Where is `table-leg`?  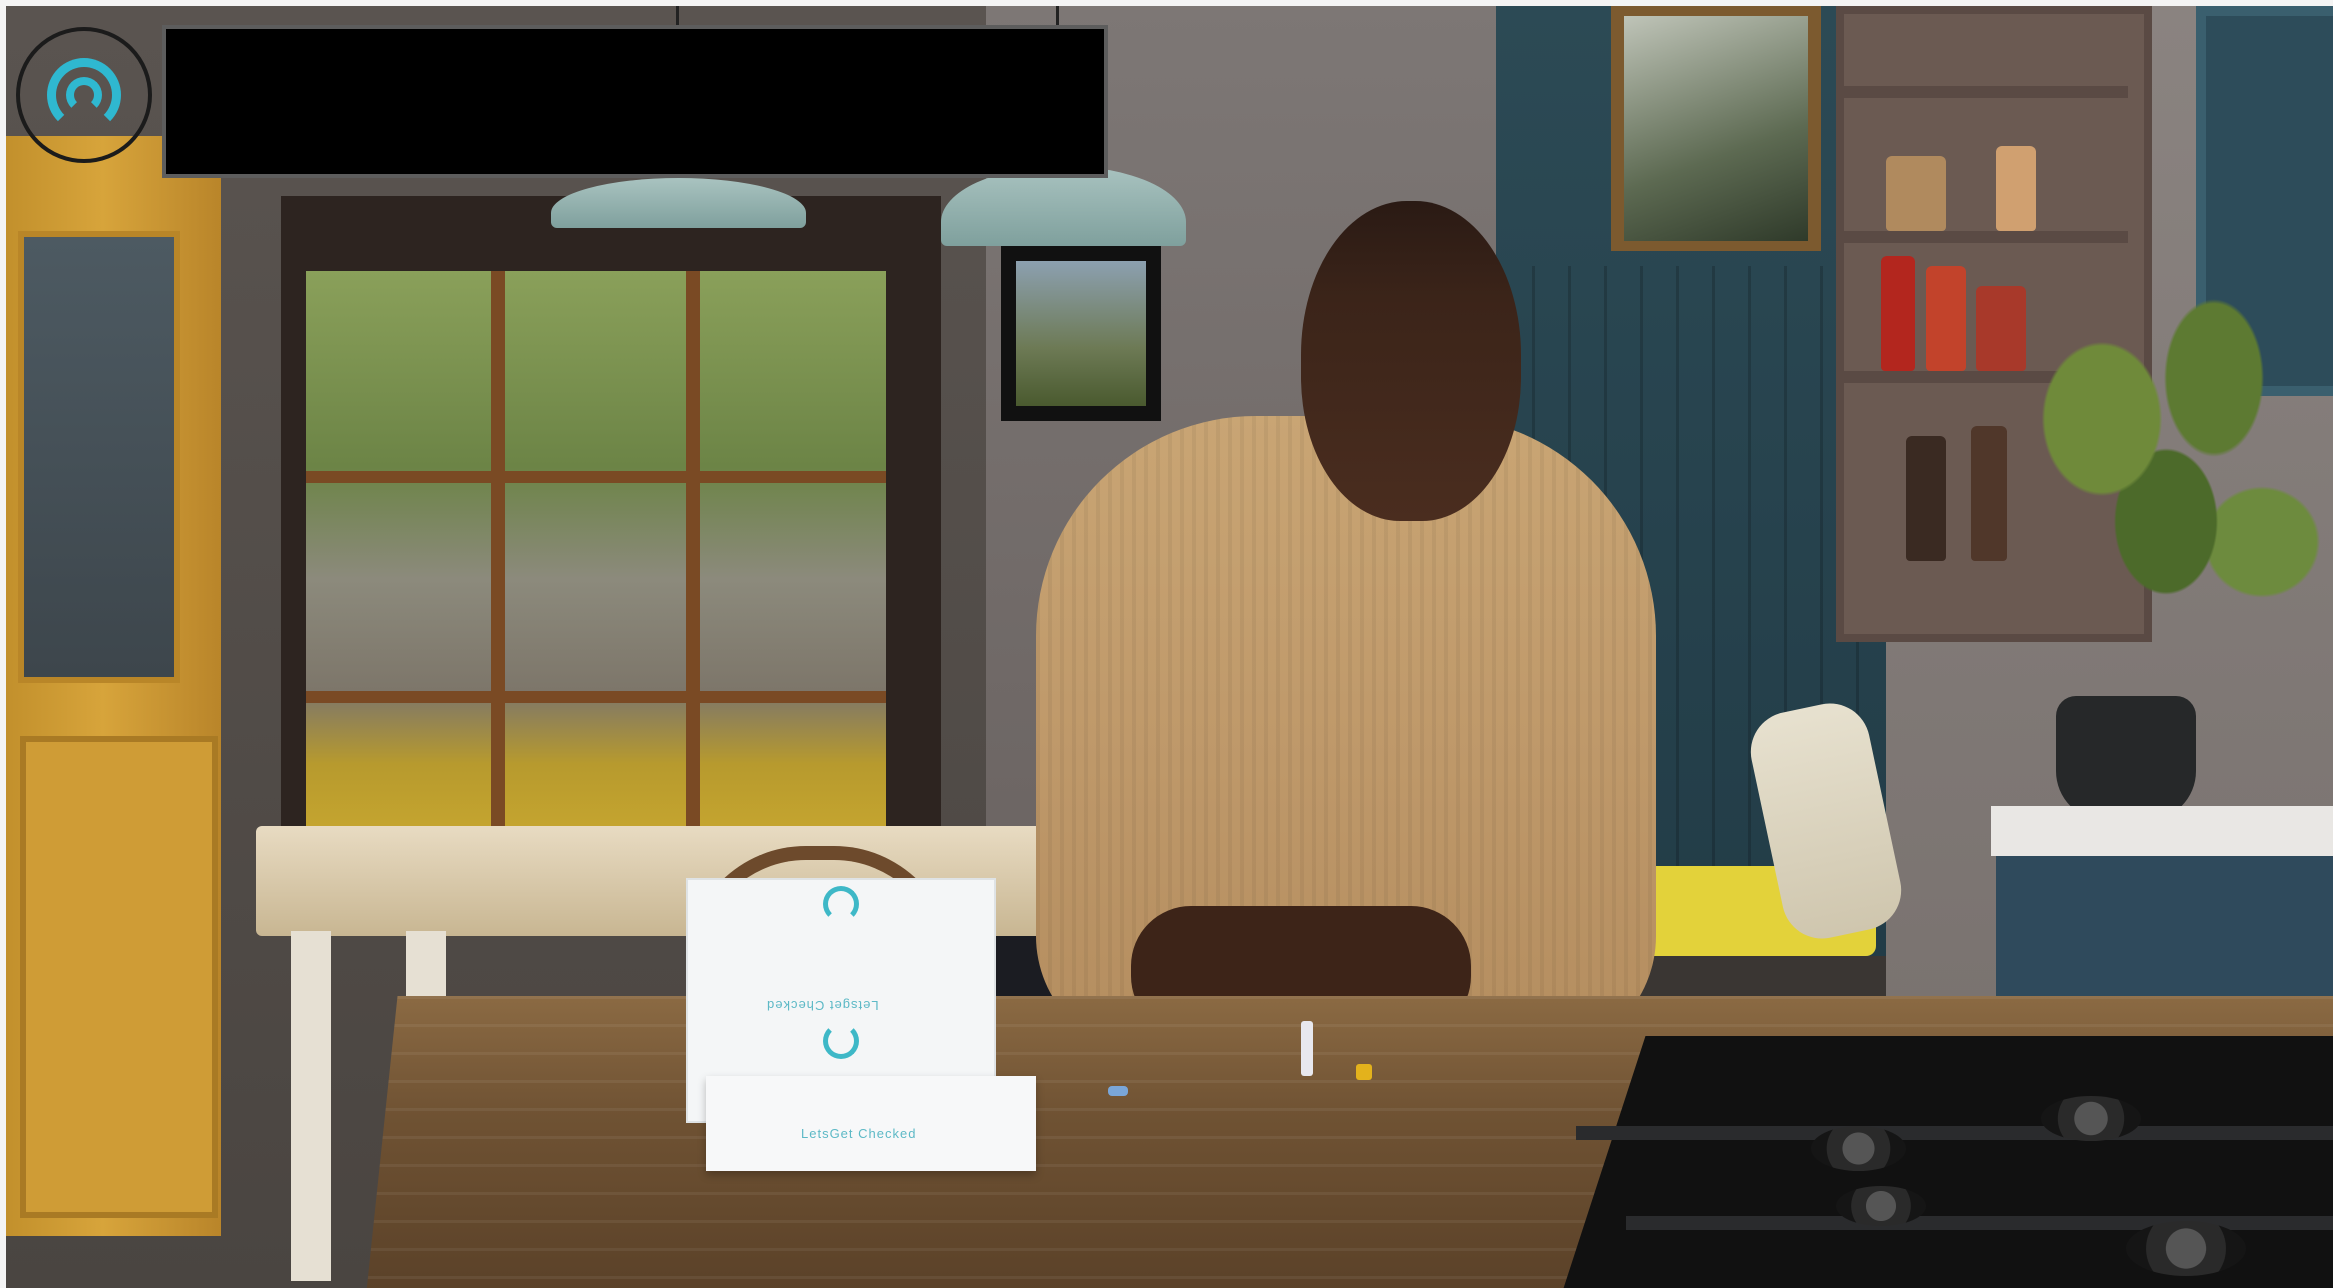
table-leg is located at coordinates (311, 1106).